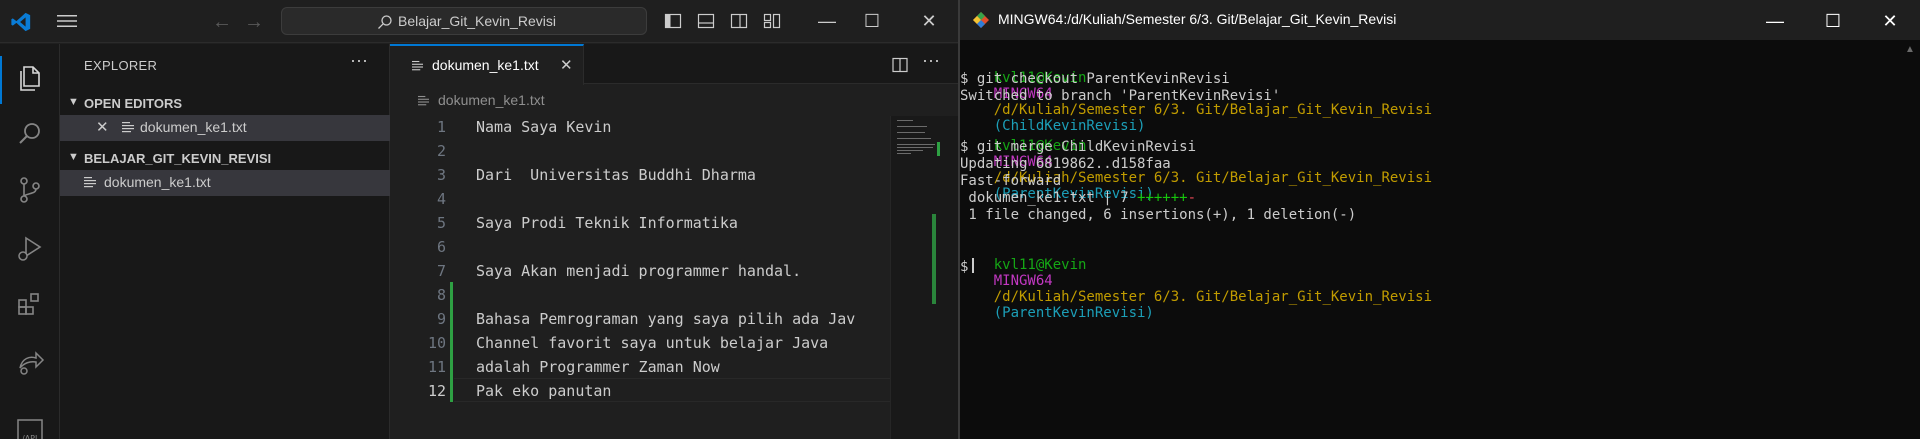  I want to click on output-line: Fast-forward, so click(1011, 181).